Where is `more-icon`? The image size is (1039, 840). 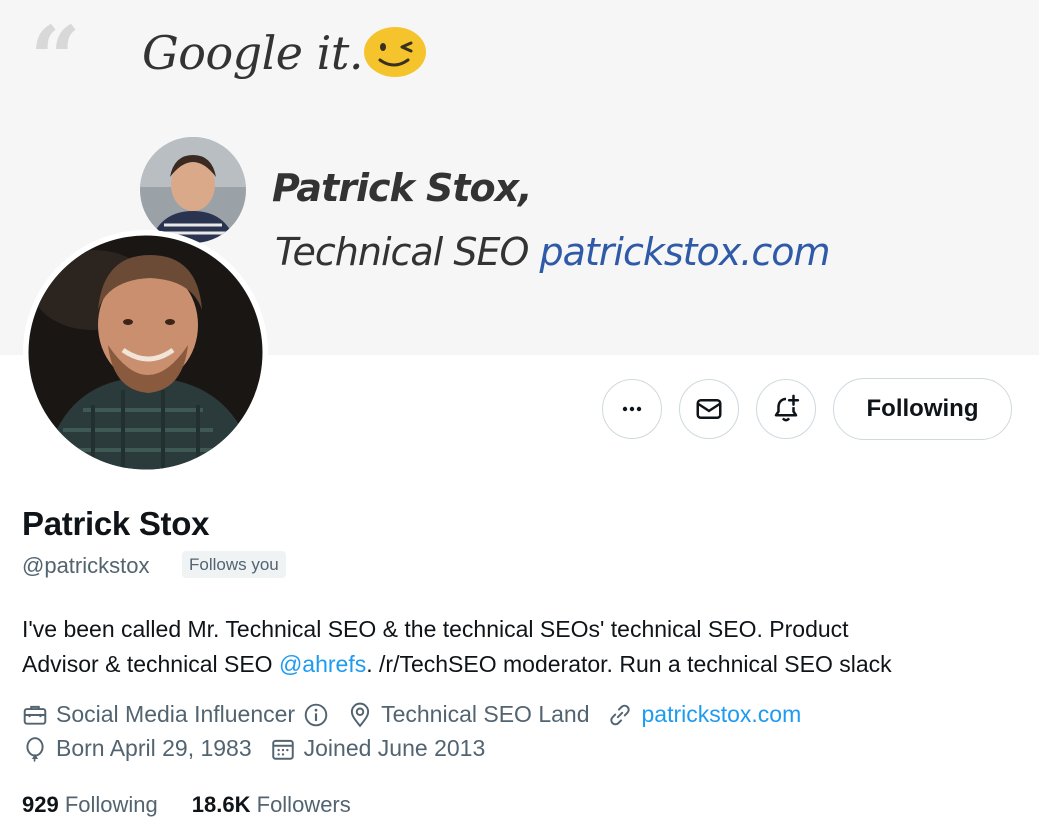
more-icon is located at coordinates (632, 409).